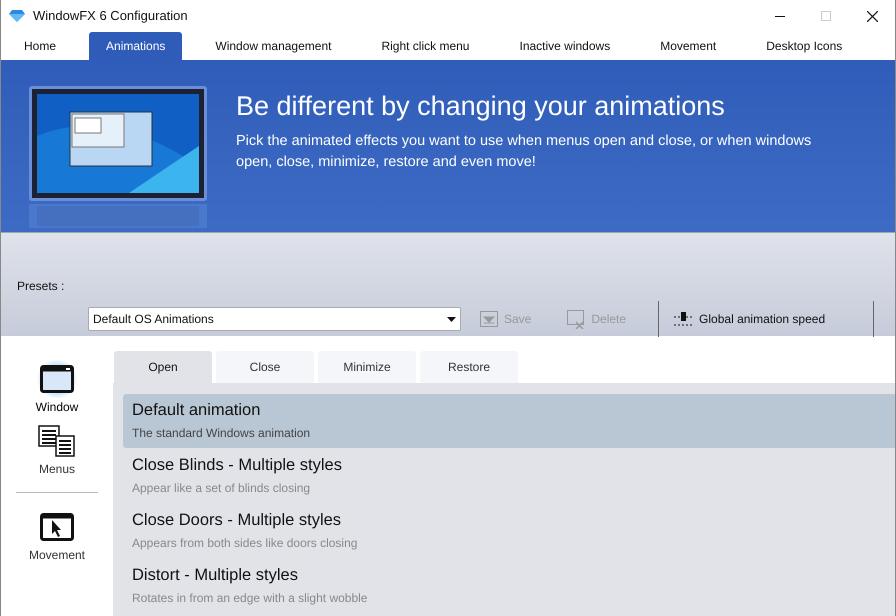  What do you see at coordinates (750, 319) in the screenshot?
I see `animation-speed-button: Global animation speed` at bounding box center [750, 319].